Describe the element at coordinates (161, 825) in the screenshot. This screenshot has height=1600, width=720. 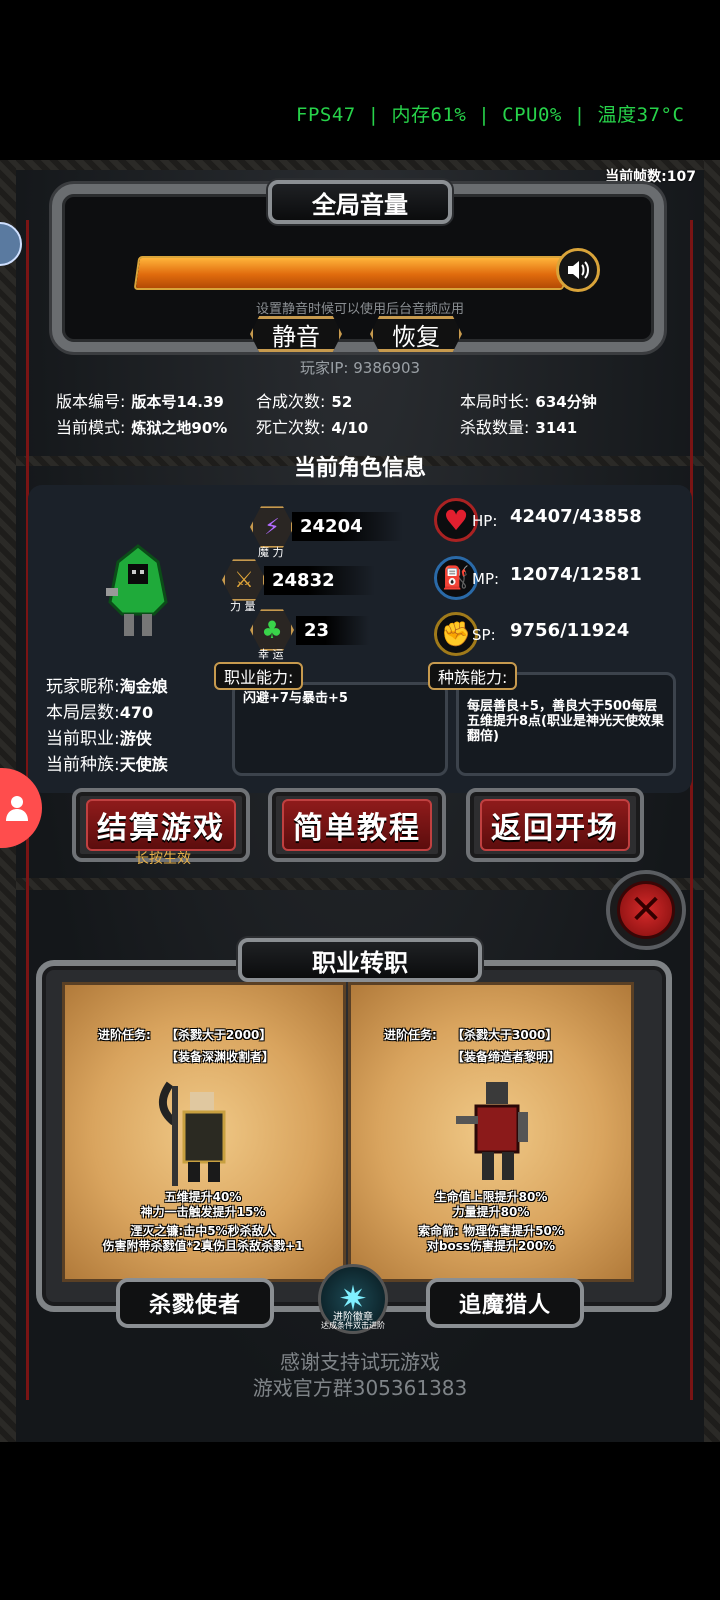
I see `settle-game-label: 结算游戏` at that location.